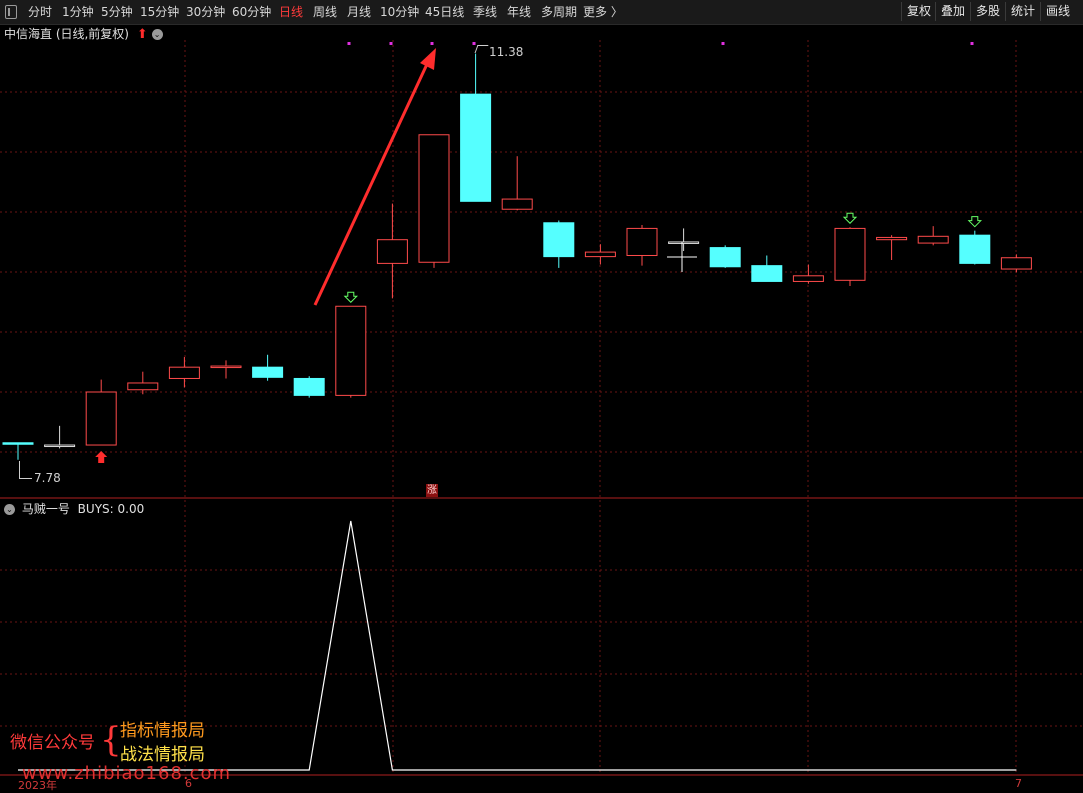 The height and width of the screenshot is (793, 1083). What do you see at coordinates (1022, 11) in the screenshot?
I see `toolbar-button-3: 统计` at bounding box center [1022, 11].